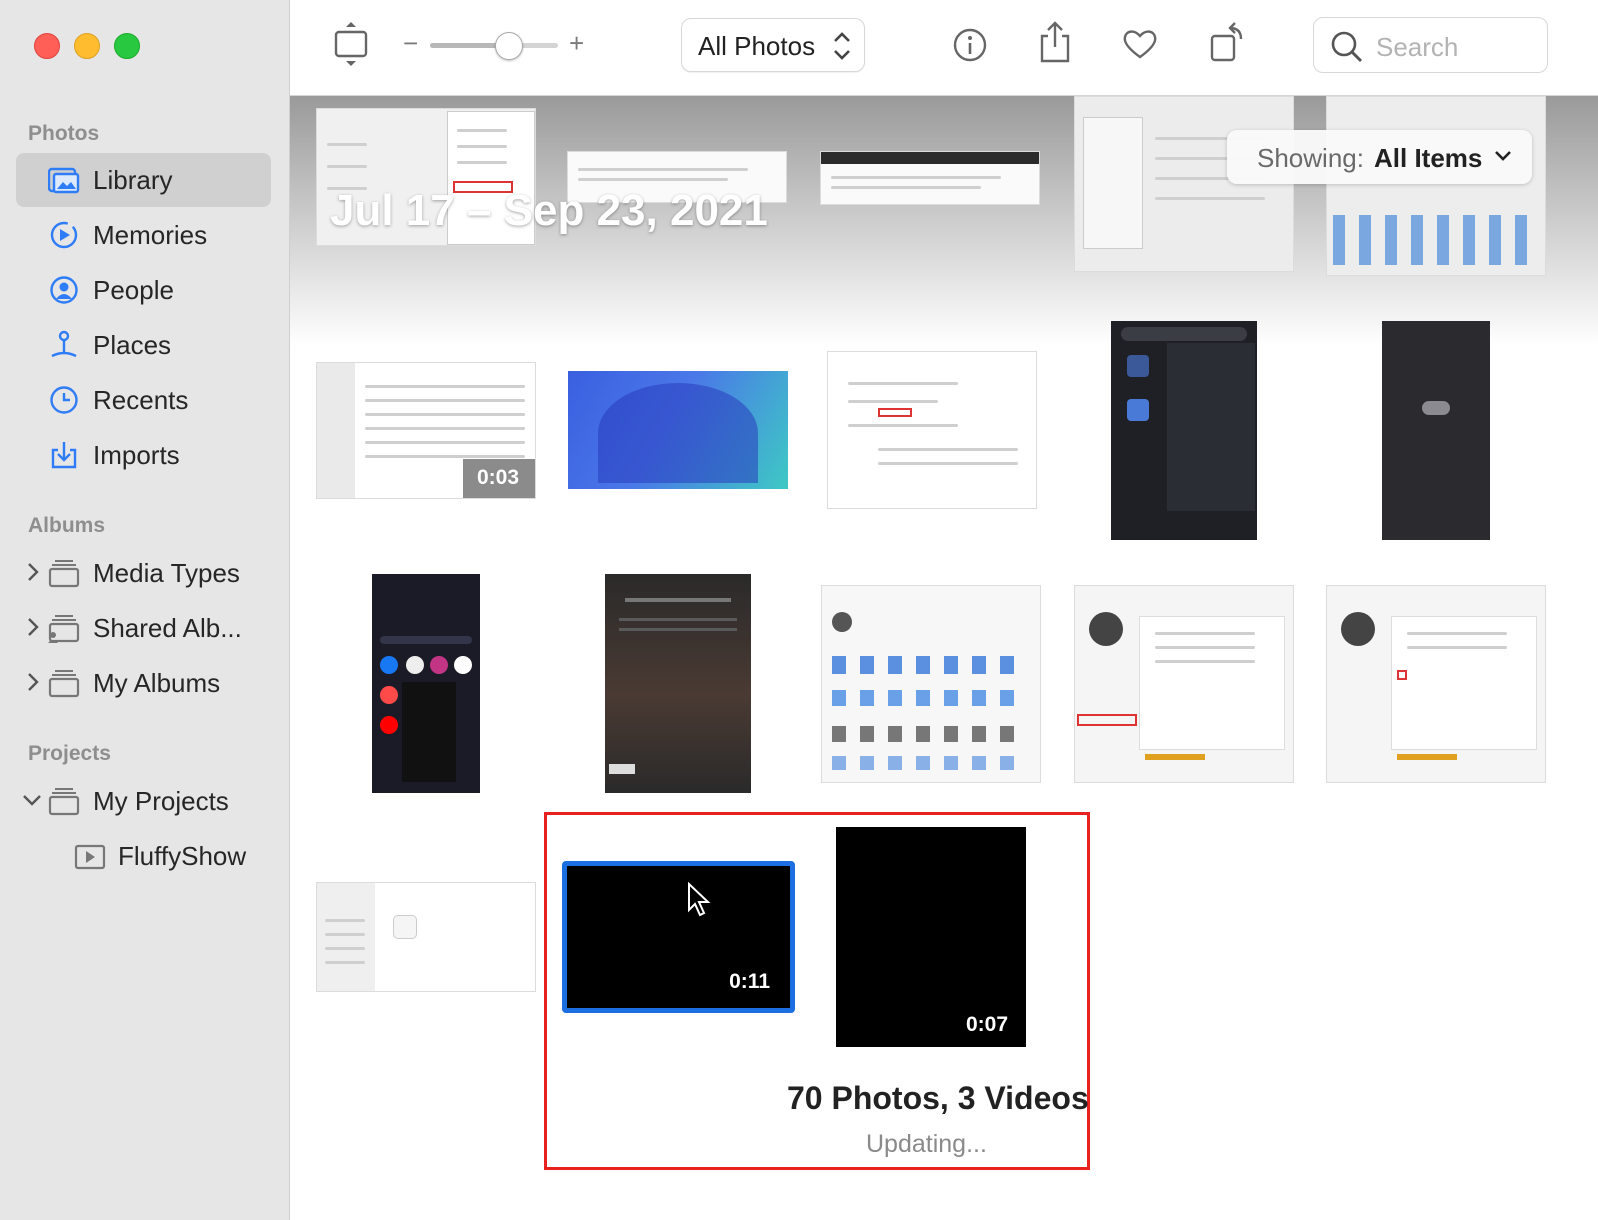 This screenshot has height=1220, width=1598. I want to click on video-duration: 0:03, so click(497, 477).